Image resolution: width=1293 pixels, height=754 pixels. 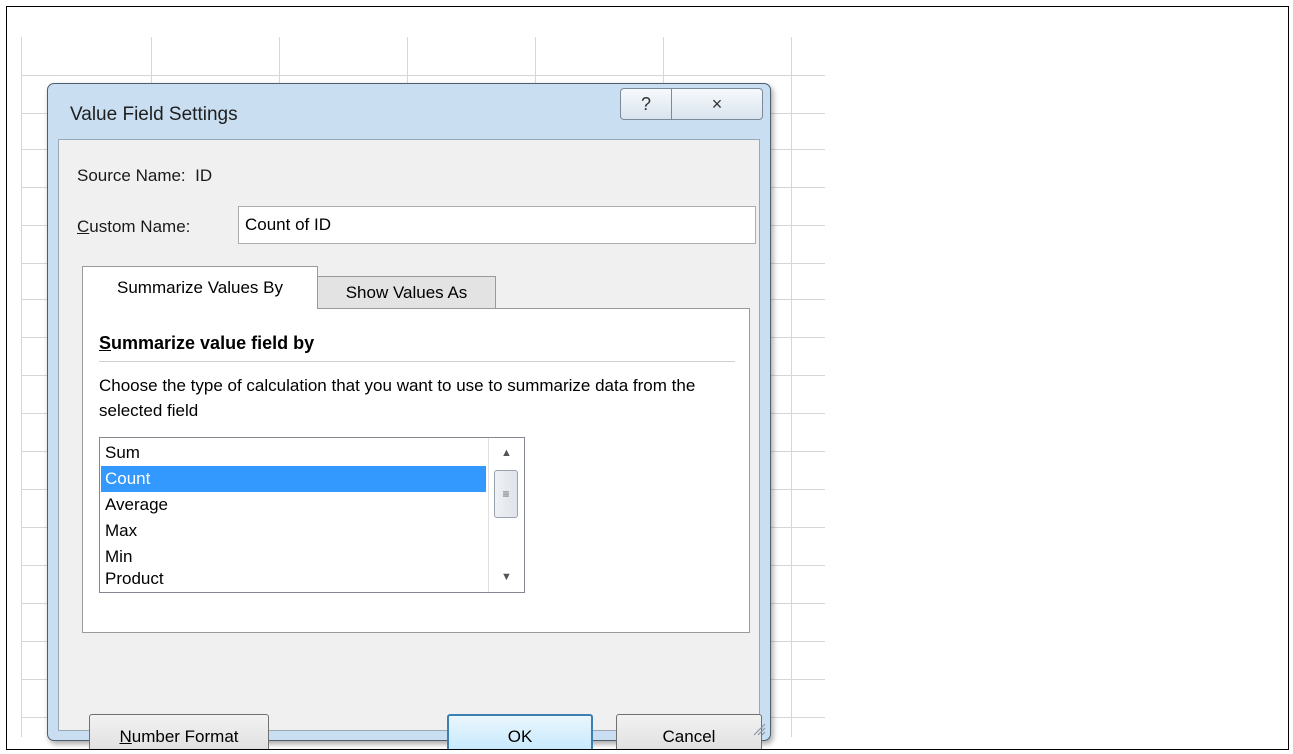 I want to click on list-item-max: Max, so click(x=293, y=531).